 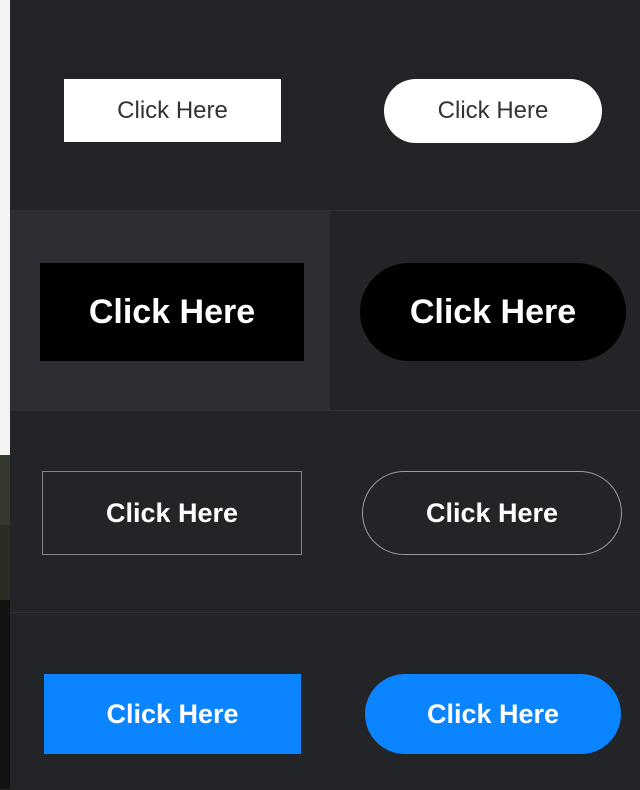 I want to click on black-pill-button-label: Click Here, so click(x=493, y=312).